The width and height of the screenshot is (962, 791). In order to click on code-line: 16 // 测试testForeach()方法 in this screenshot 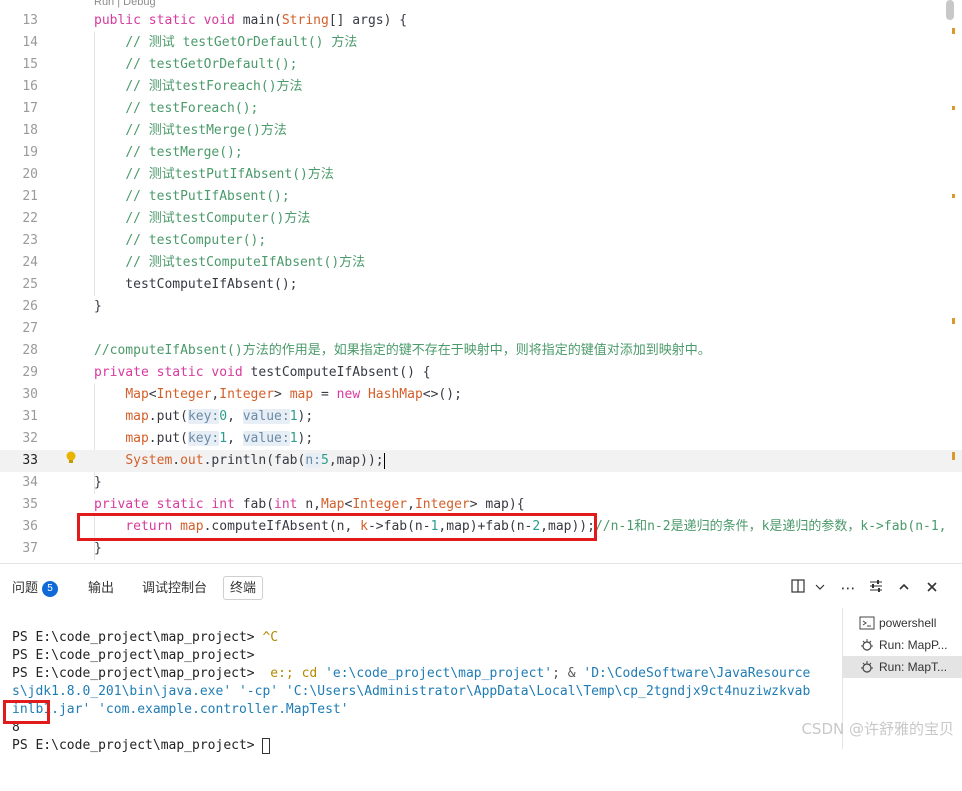, I will do `click(162, 86)`.